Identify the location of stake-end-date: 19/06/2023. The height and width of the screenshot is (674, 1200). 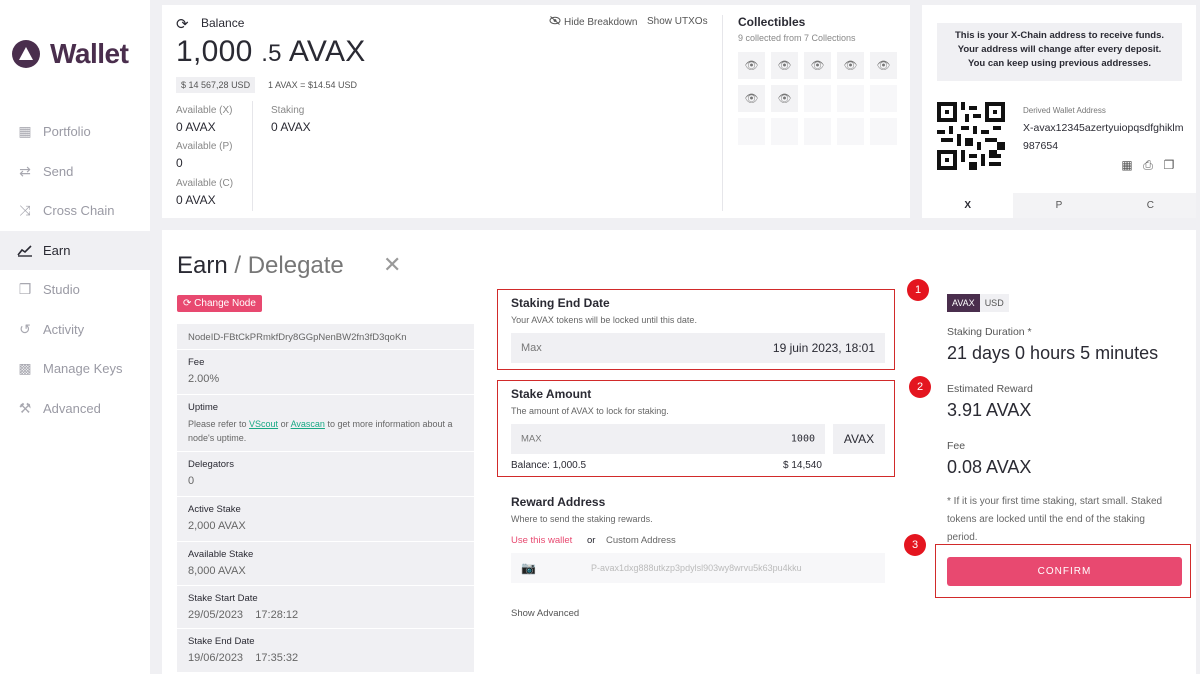
(216, 658).